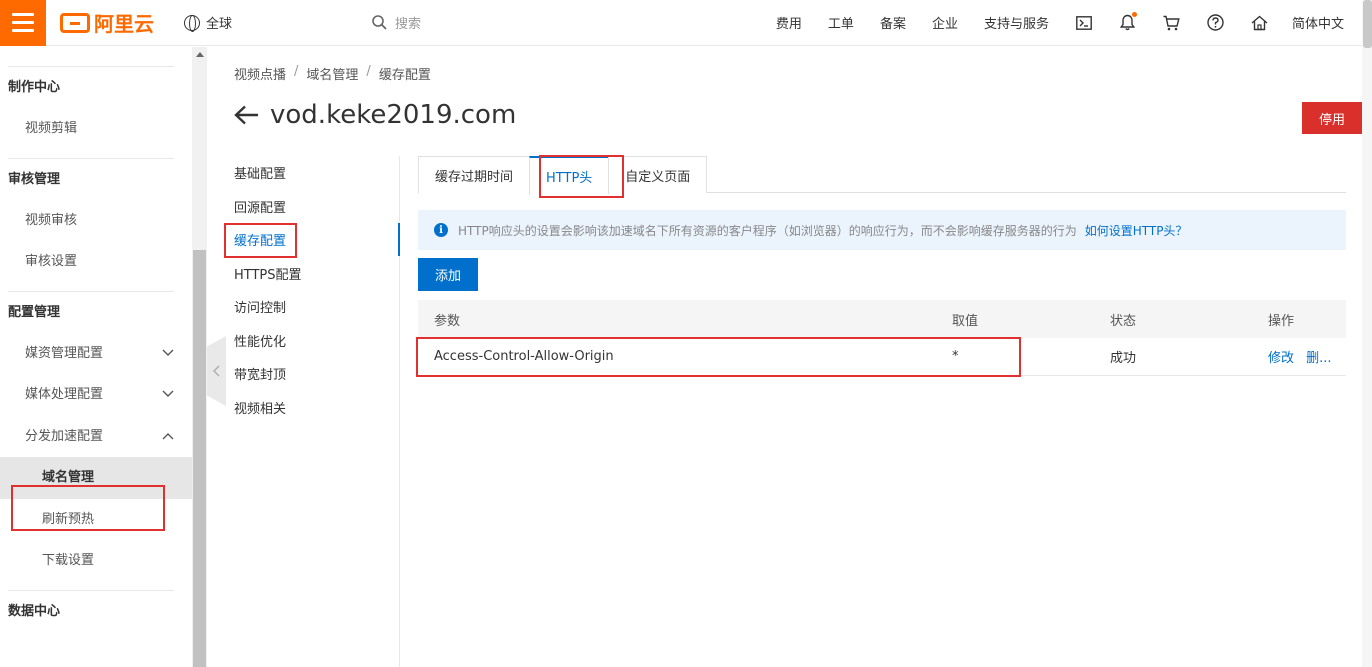  I want to click on page-scrollbar-thumb, so click(1367, 24).